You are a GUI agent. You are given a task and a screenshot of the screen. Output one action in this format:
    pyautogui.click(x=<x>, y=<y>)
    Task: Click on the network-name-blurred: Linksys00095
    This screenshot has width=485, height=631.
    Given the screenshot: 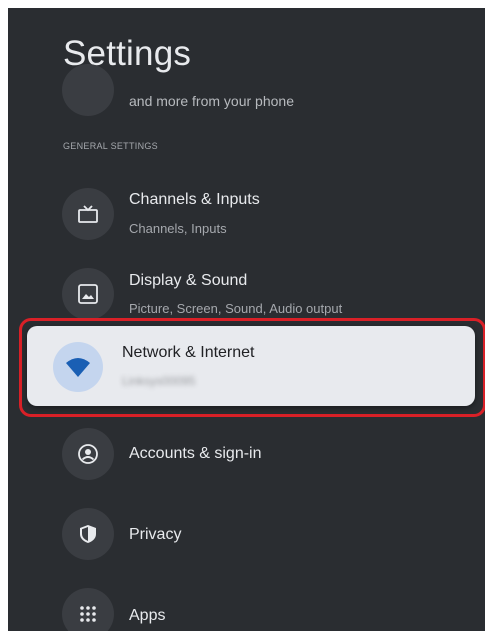 What is the action you would take?
    pyautogui.click(x=159, y=381)
    